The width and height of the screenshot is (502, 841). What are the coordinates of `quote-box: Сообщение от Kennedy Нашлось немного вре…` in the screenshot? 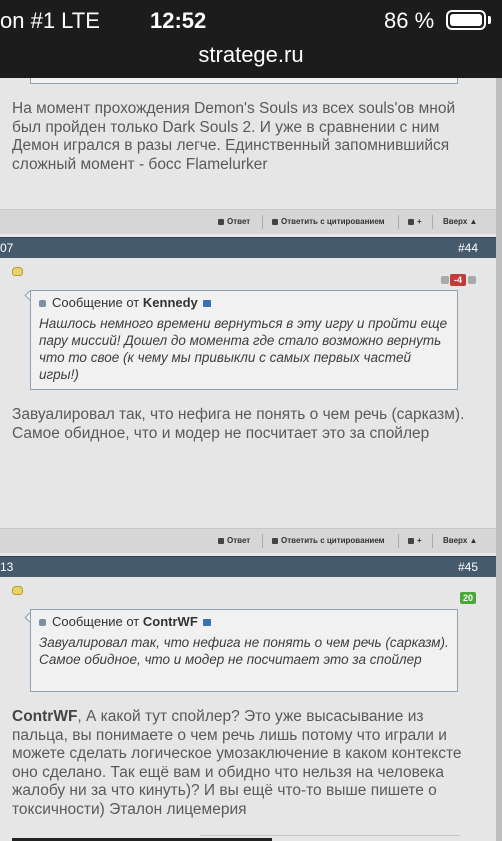 It's located at (244, 340).